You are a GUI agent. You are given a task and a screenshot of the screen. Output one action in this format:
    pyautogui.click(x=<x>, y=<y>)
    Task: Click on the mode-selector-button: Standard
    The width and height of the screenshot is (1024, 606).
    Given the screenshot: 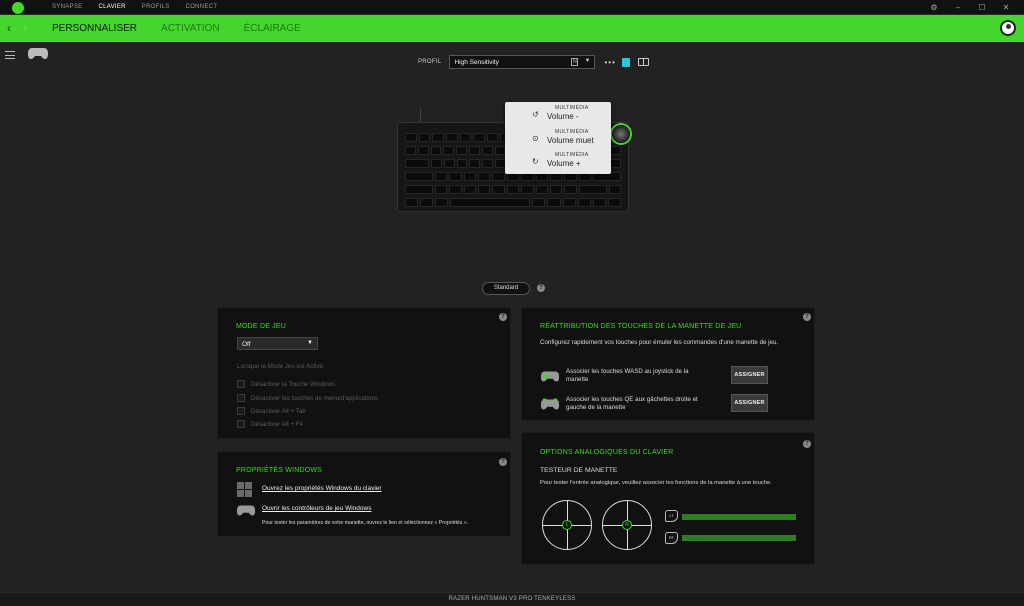 What is the action you would take?
    pyautogui.click(x=506, y=288)
    